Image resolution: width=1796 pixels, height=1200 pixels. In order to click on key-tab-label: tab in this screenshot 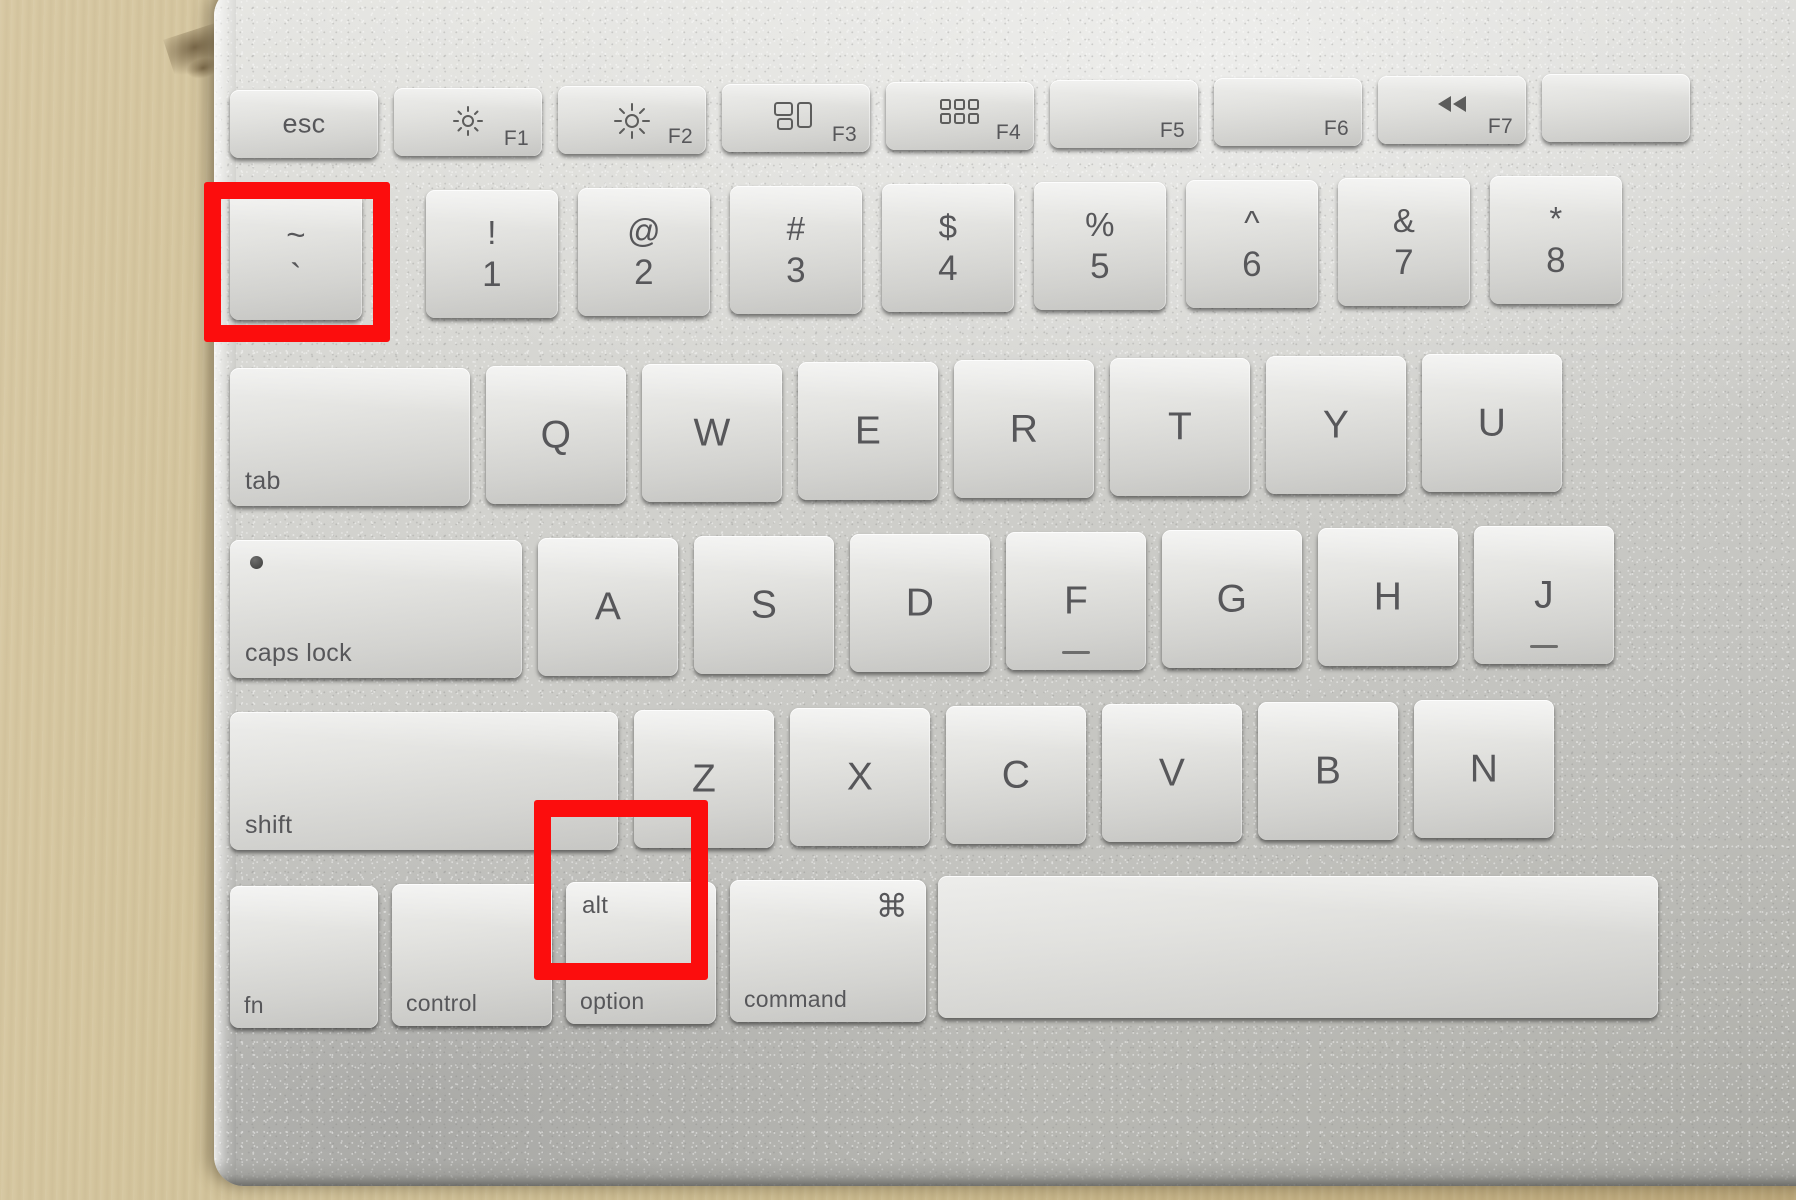, I will do `click(263, 481)`.